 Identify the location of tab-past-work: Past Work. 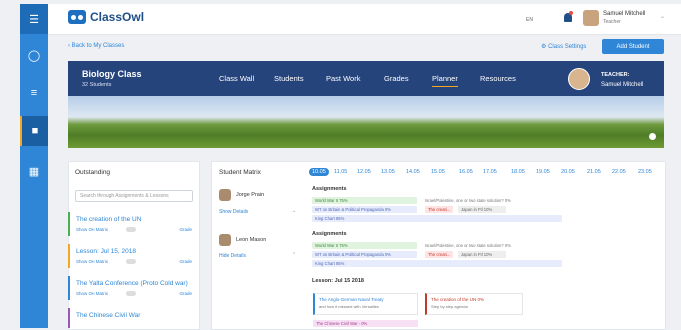
(343, 78).